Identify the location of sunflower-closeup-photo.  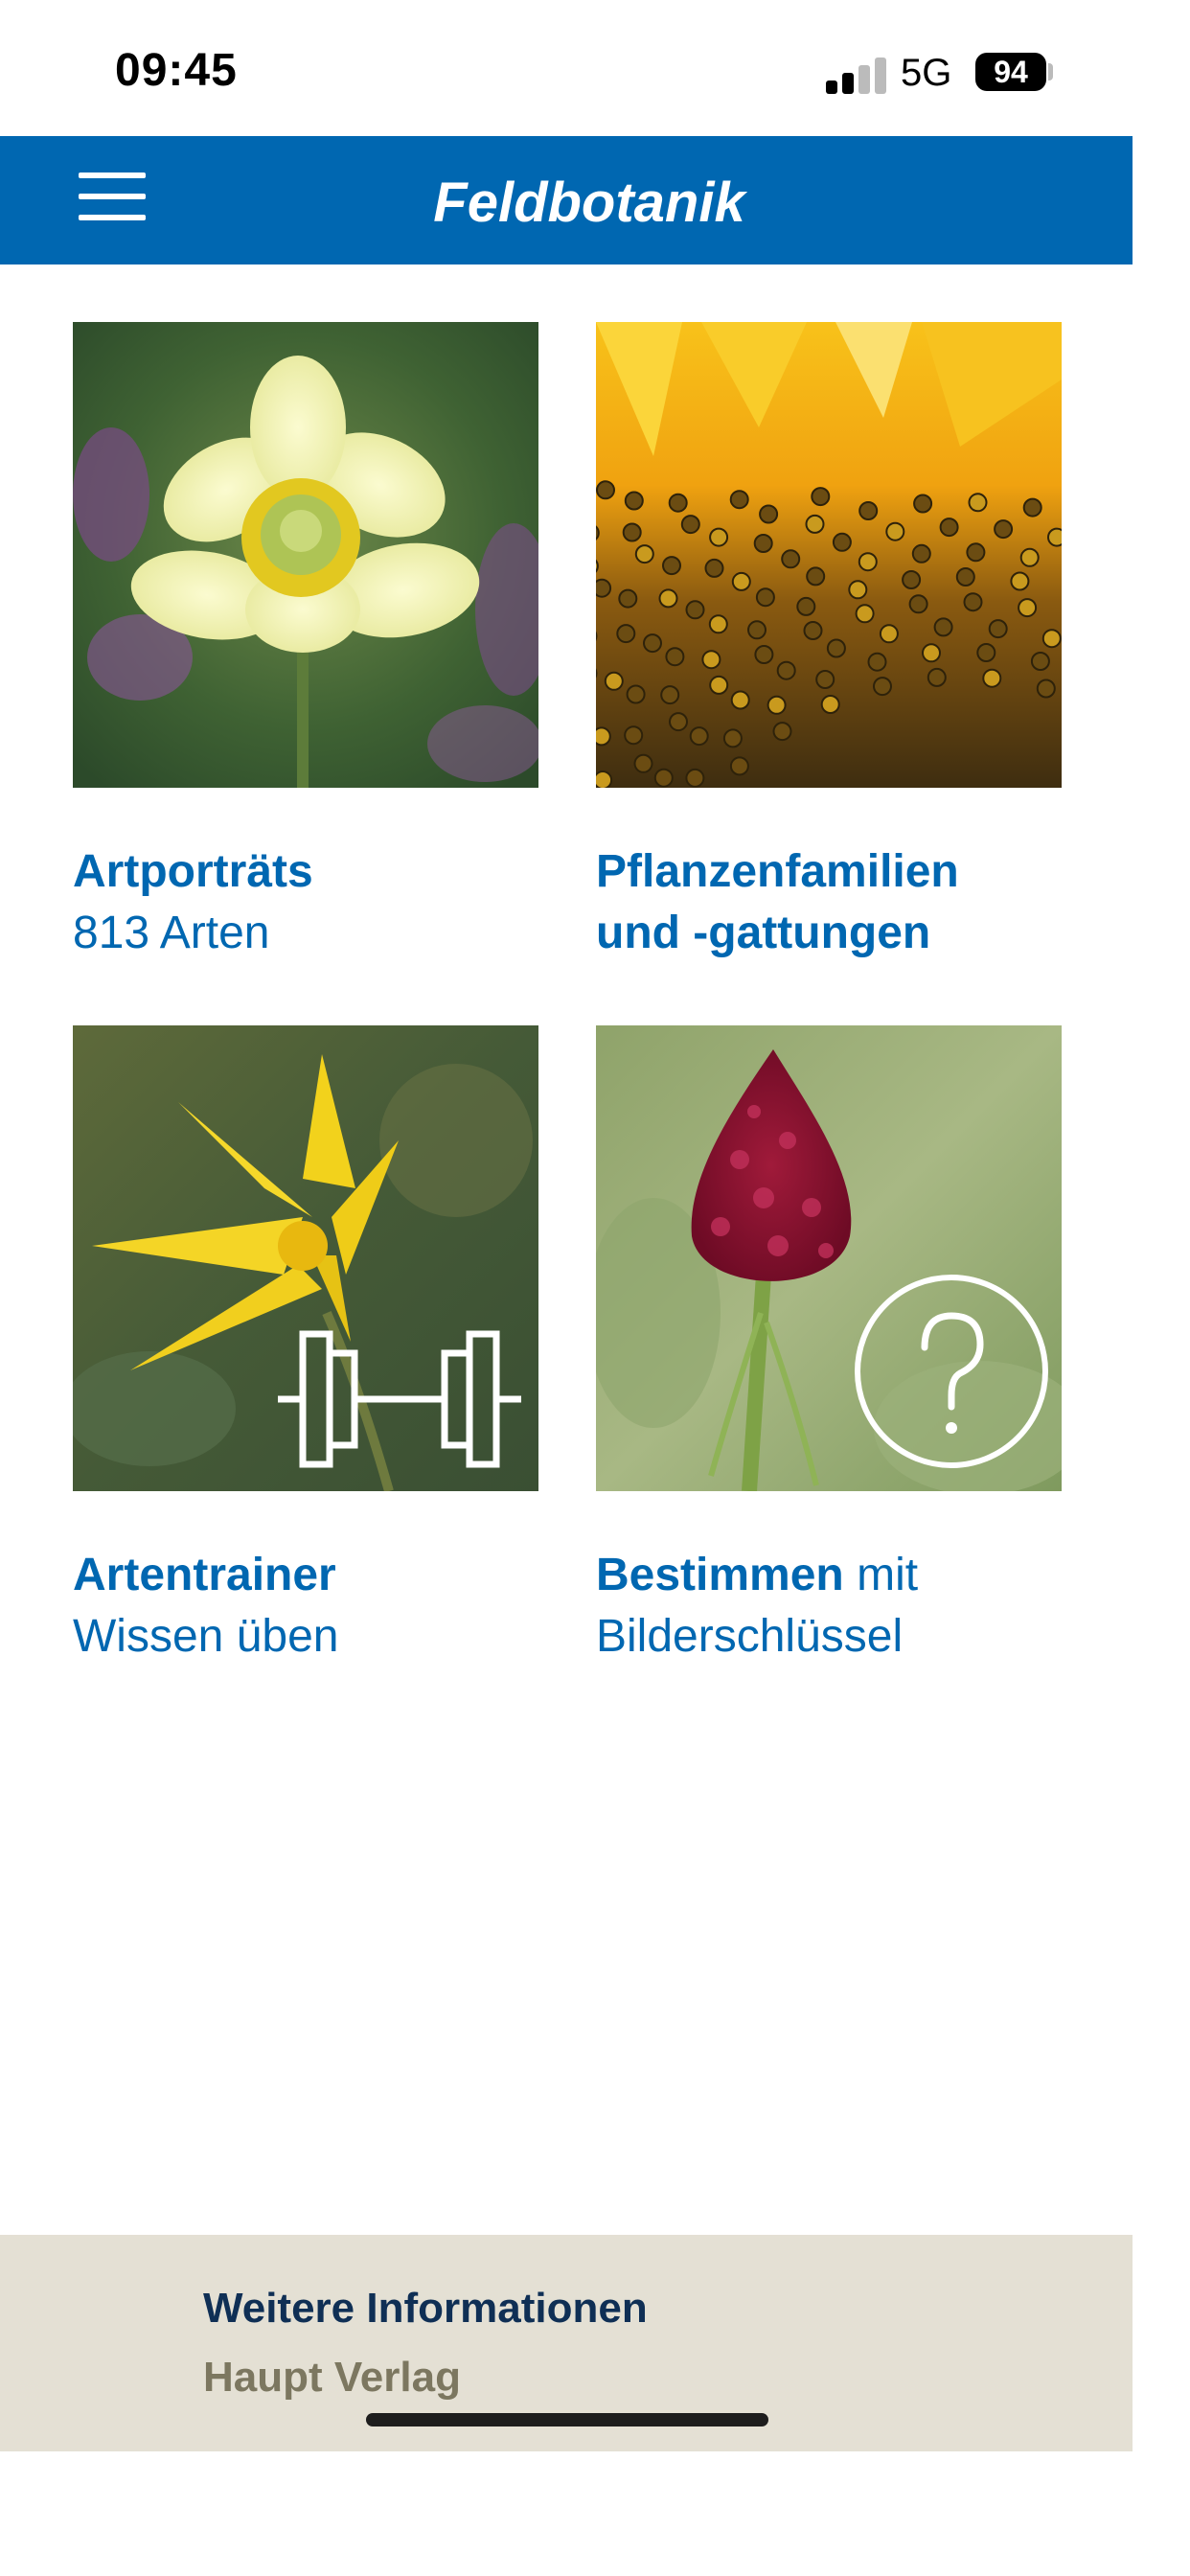
(829, 555).